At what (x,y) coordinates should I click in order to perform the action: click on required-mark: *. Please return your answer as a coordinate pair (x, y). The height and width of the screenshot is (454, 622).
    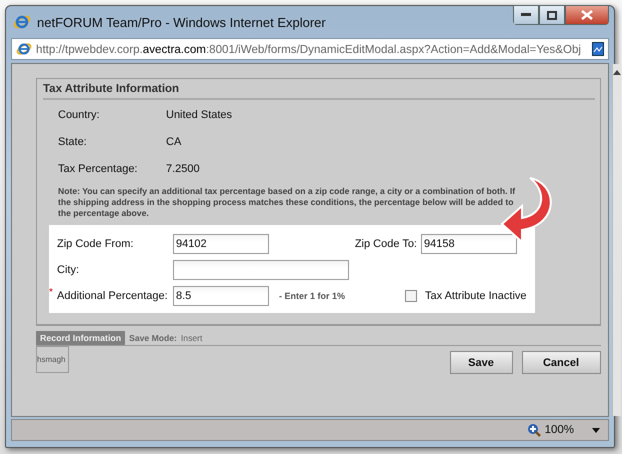
    Looking at the image, I should click on (51, 292).